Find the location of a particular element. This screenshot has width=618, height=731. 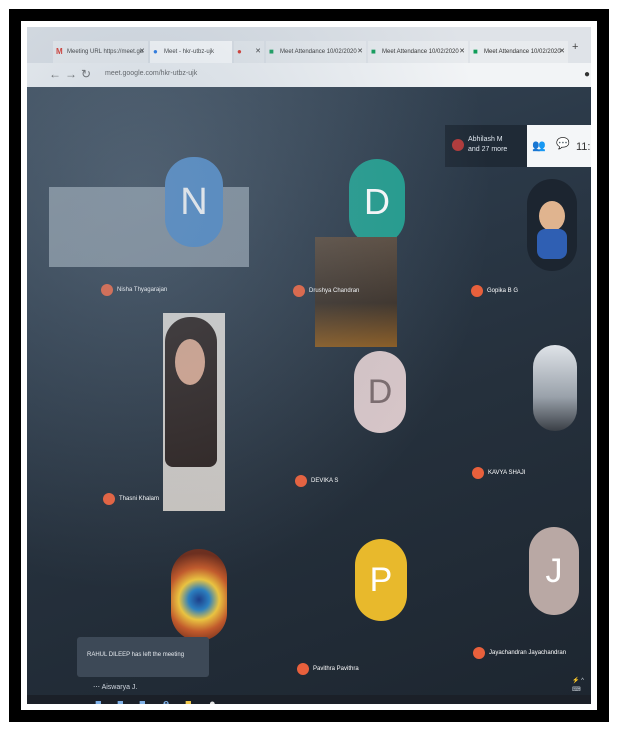

menu-icon: ● is located at coordinates (587, 74).